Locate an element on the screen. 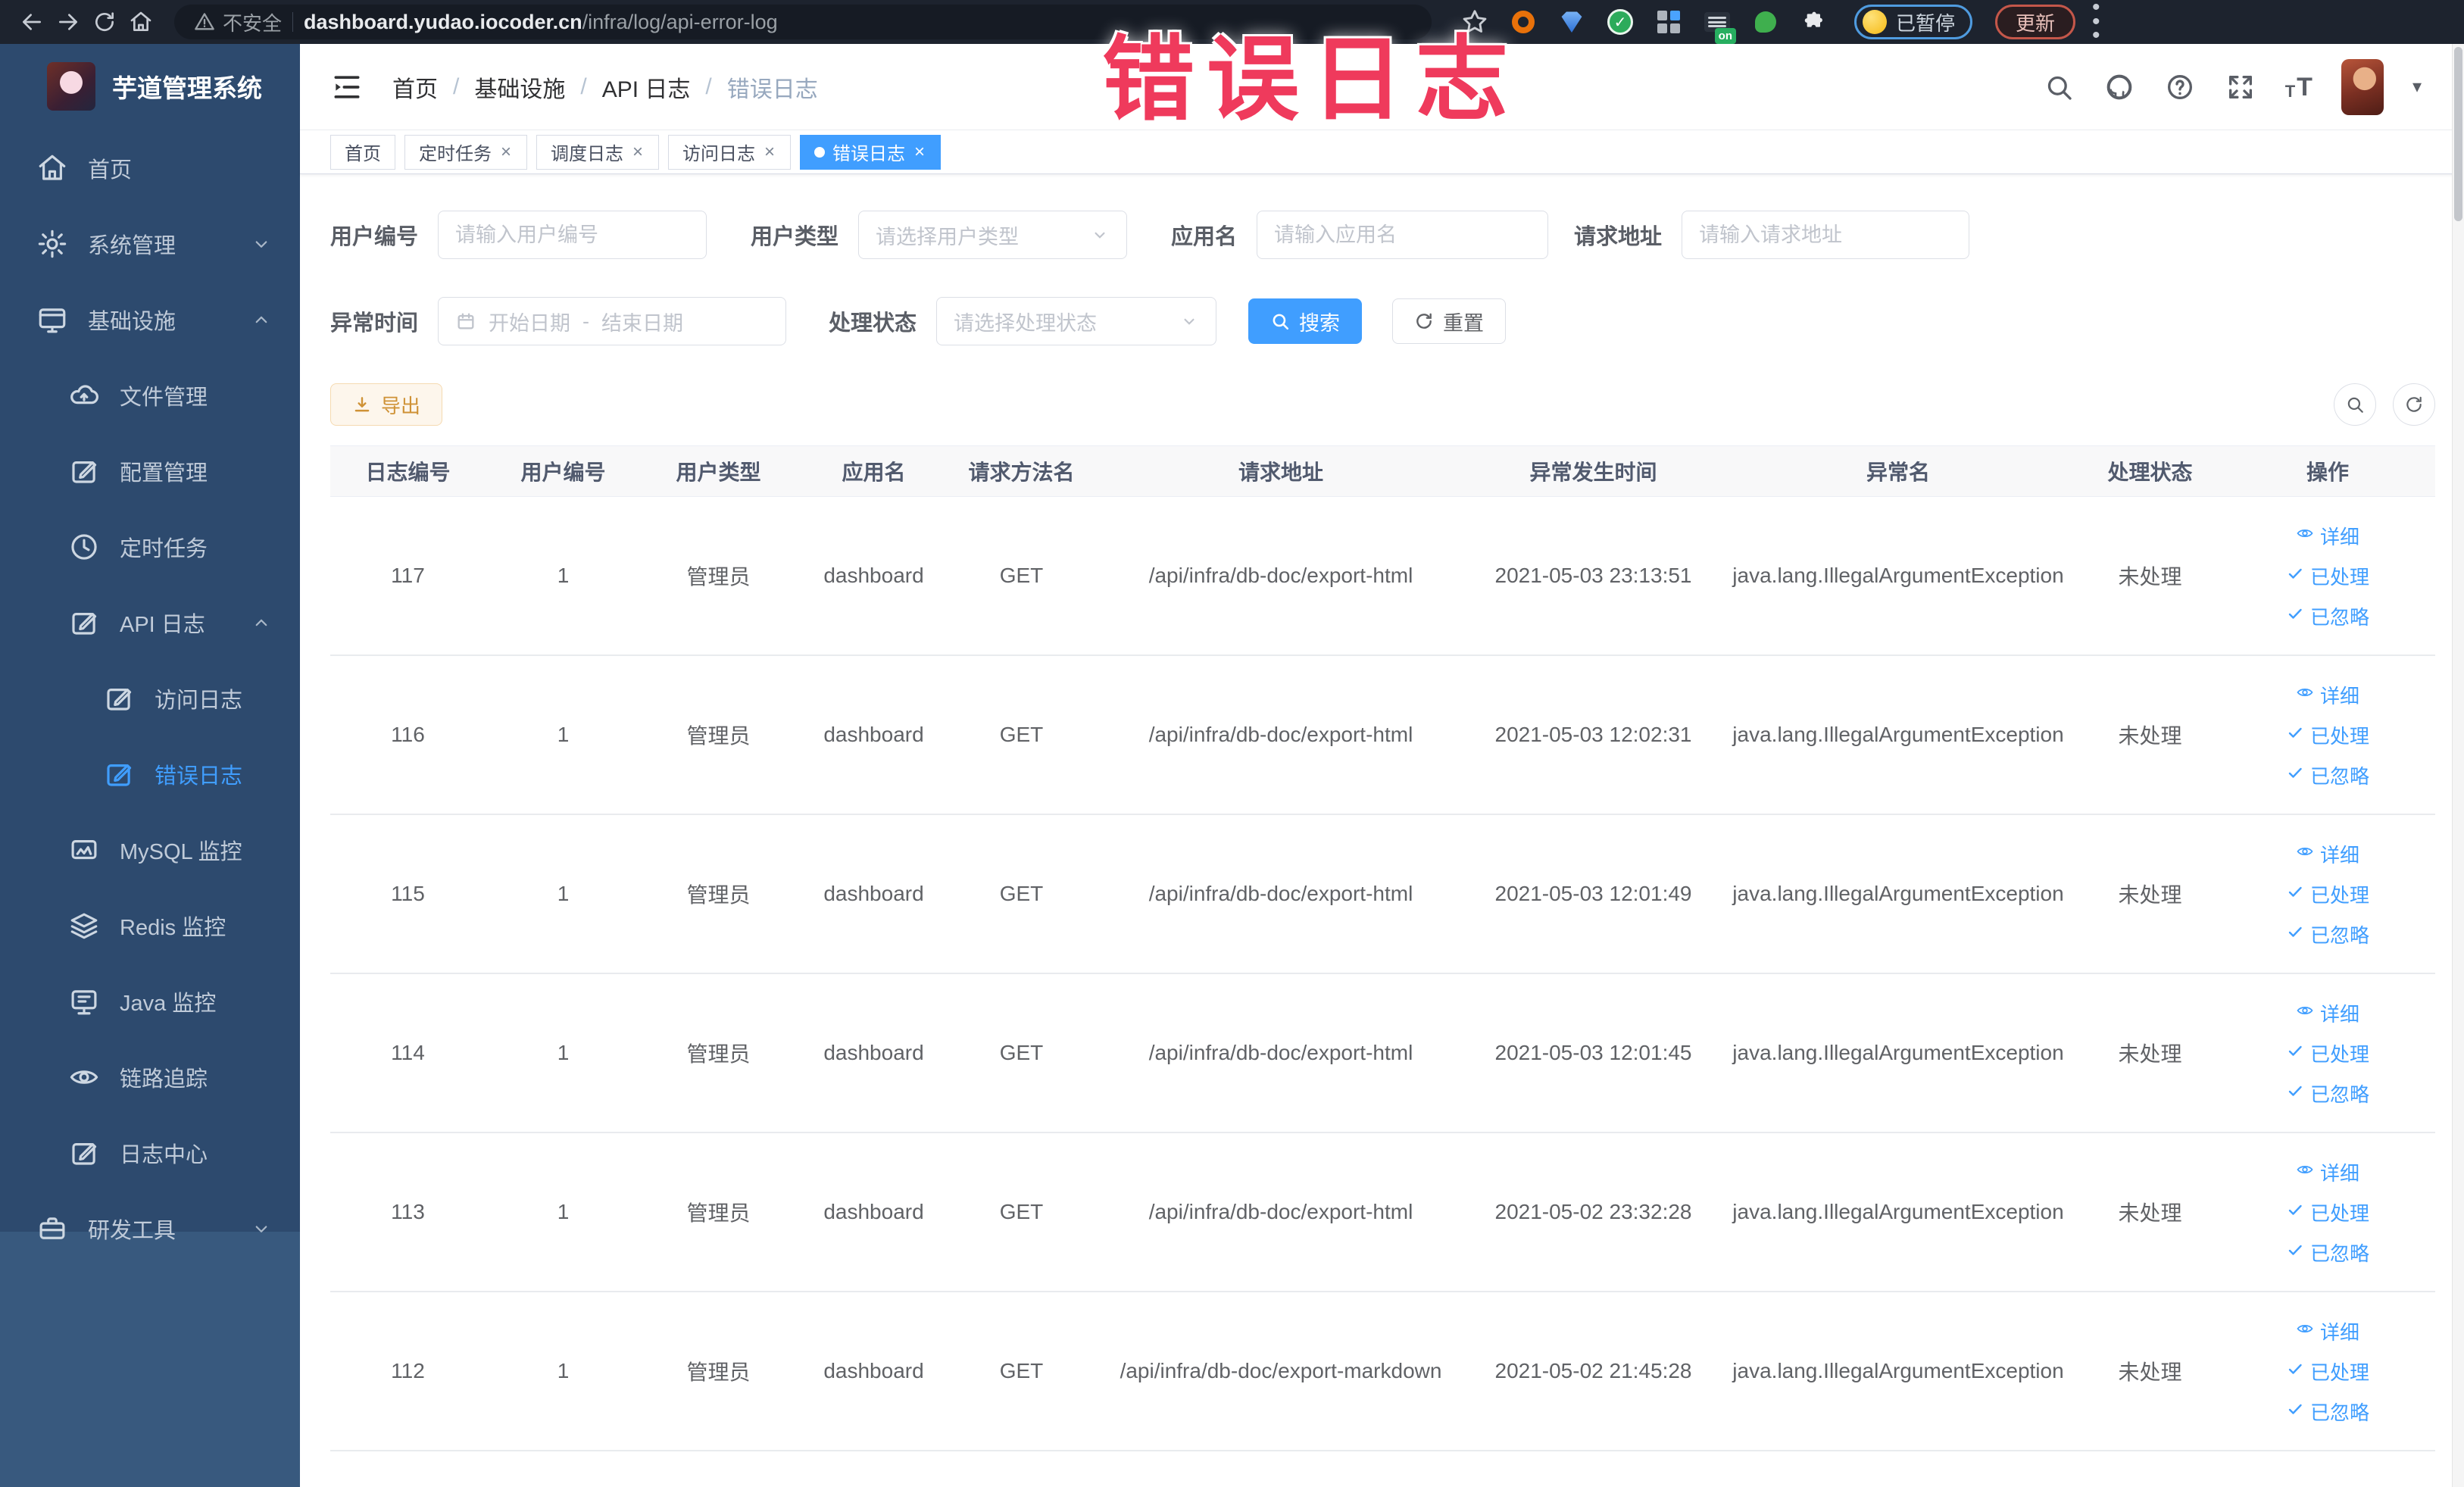 The image size is (2464, 1487). user-type-select: 请选择用户类型 is located at coordinates (993, 235).